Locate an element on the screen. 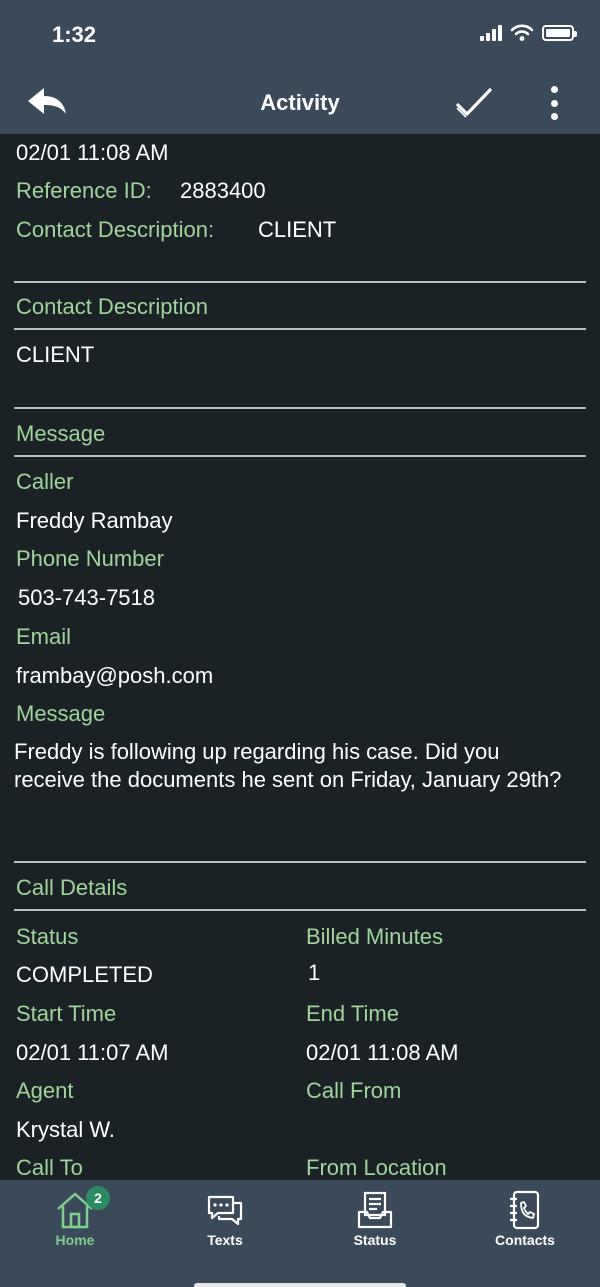 This screenshot has width=600, height=1287. from-location-label: From Location is located at coordinates (376, 1167).